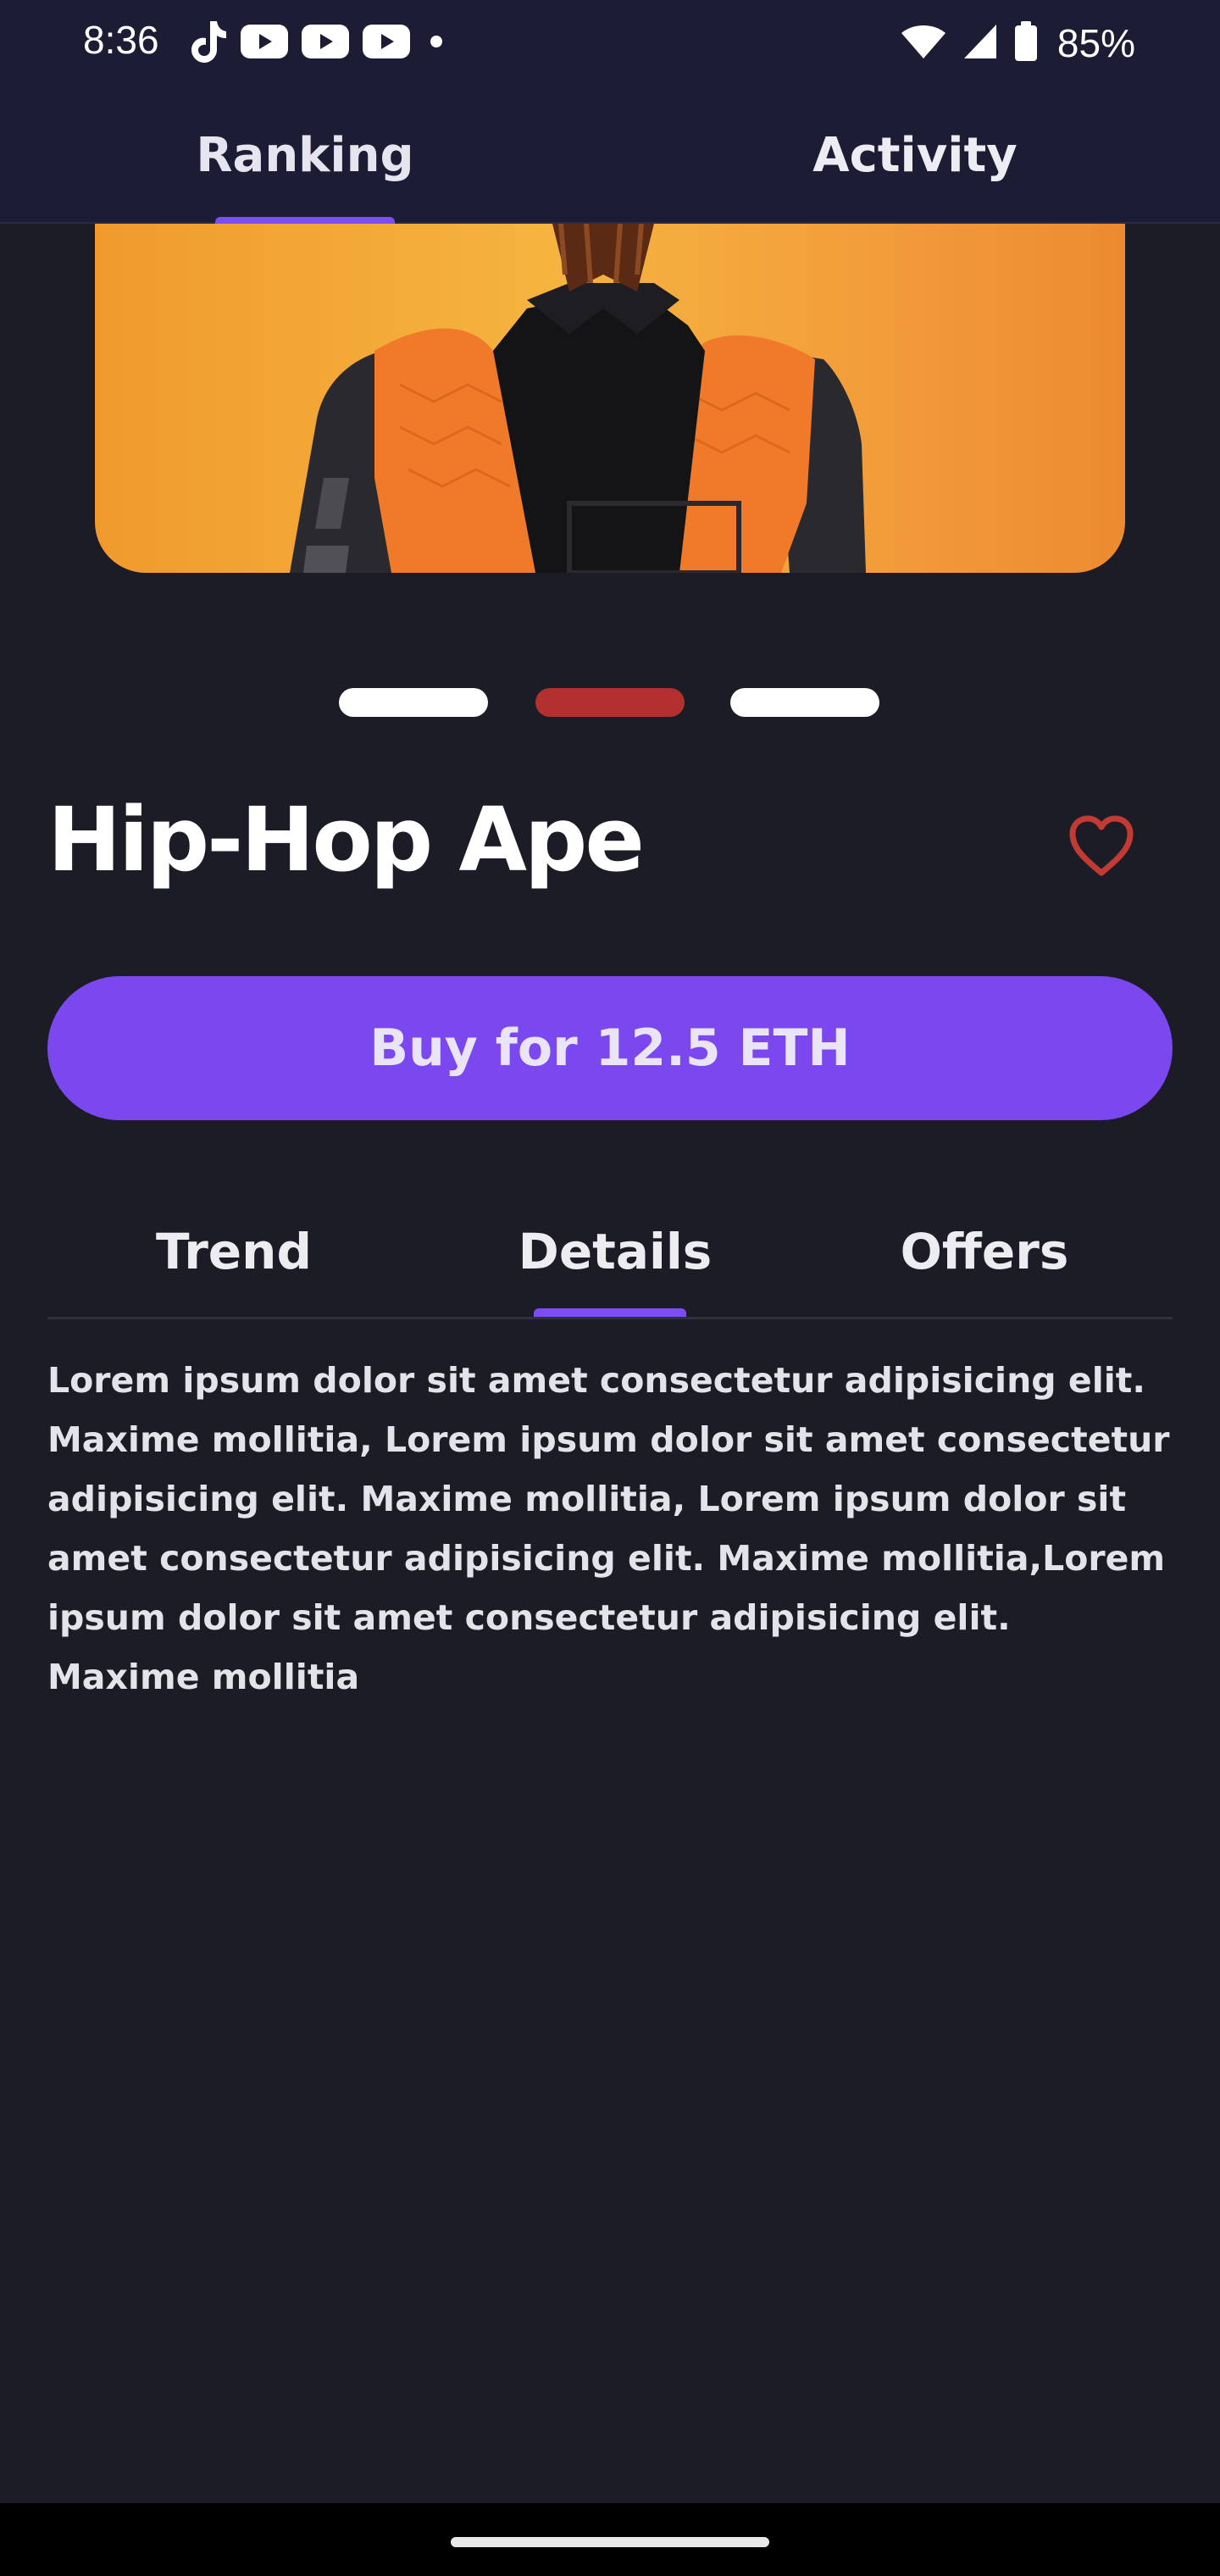  Describe the element at coordinates (610, 44) in the screenshot. I see `status-bar: 8:36 85%` at that location.